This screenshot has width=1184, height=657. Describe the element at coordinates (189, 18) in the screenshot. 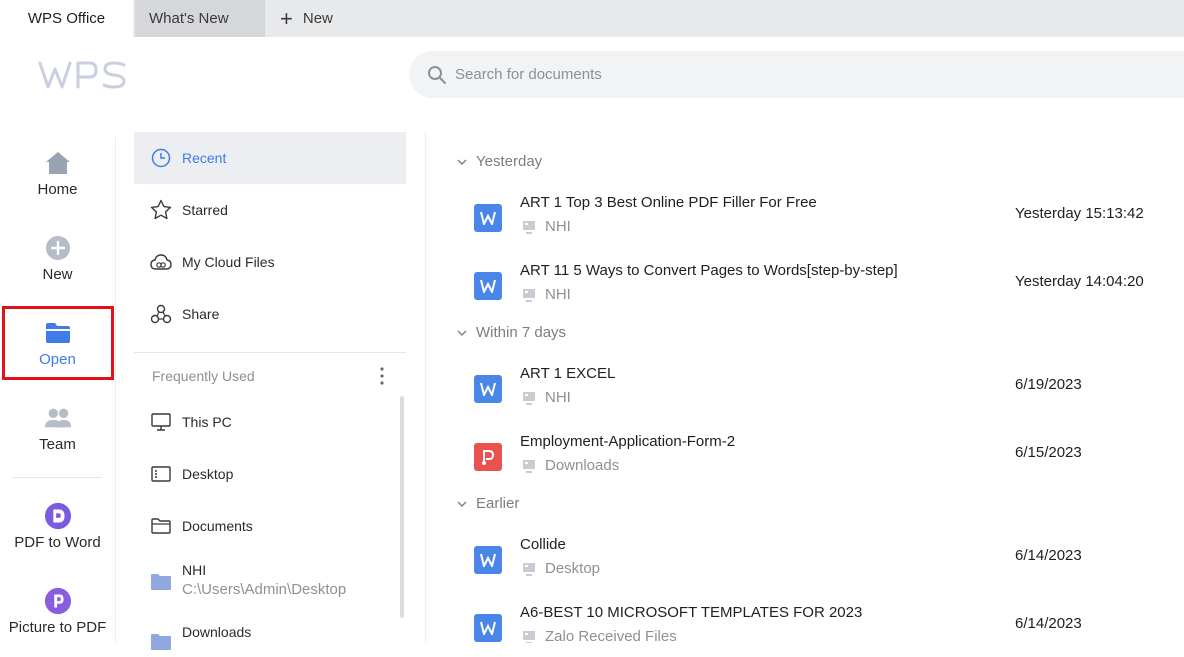

I see `tab-label: What's New` at that location.